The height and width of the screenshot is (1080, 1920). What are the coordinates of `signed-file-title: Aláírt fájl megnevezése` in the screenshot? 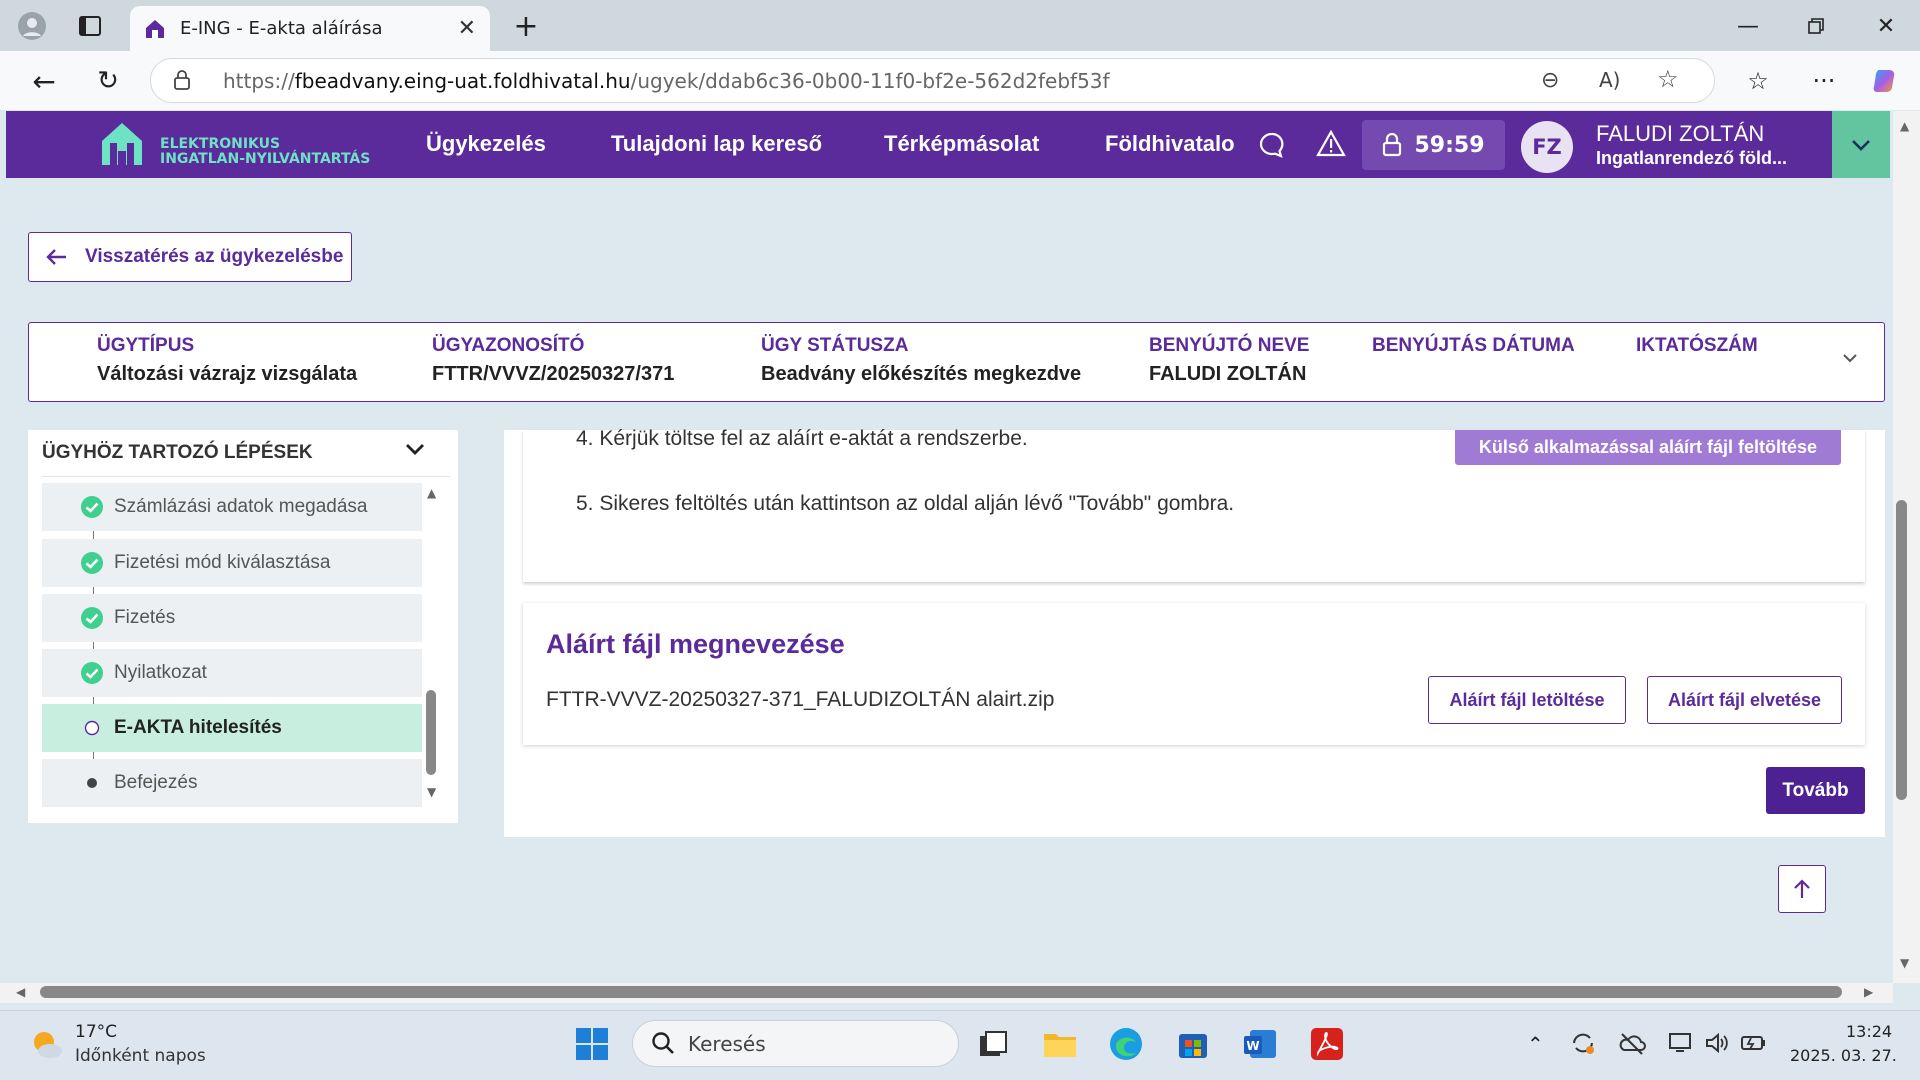 It's located at (695, 644).